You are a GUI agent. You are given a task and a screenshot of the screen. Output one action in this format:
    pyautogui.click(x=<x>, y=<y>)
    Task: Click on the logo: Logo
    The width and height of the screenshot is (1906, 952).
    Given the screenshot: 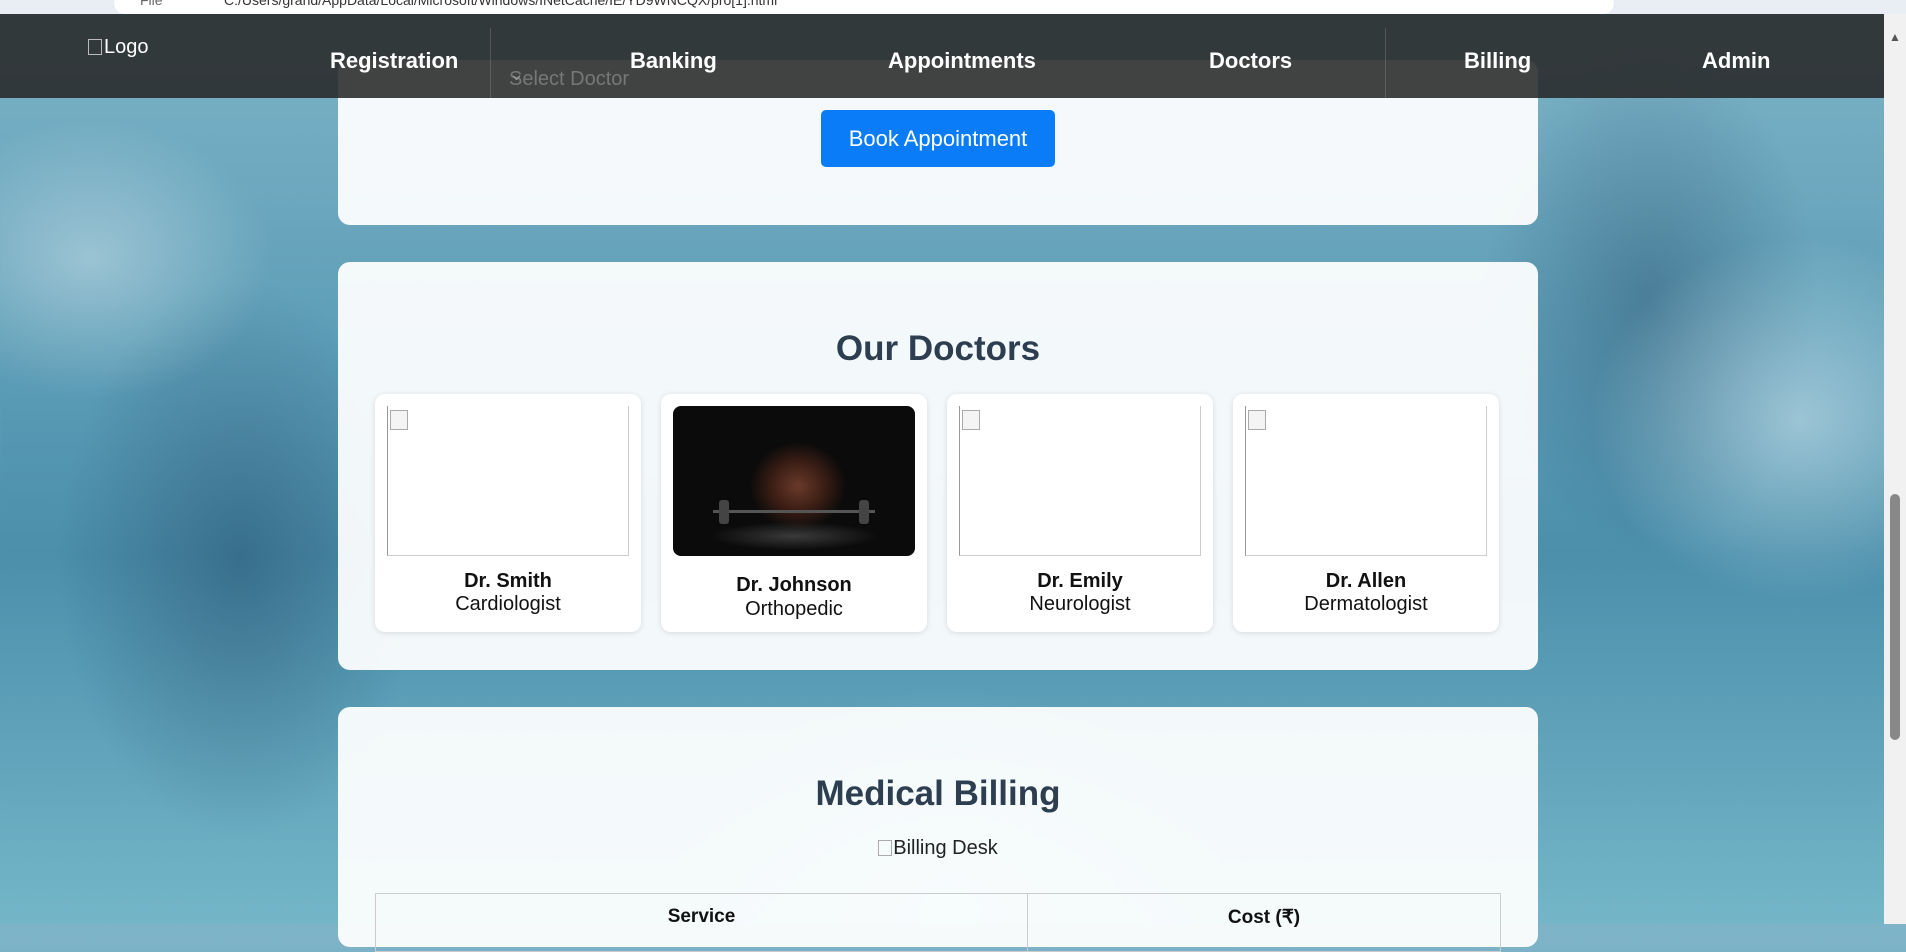 What is the action you would take?
    pyautogui.click(x=118, y=47)
    